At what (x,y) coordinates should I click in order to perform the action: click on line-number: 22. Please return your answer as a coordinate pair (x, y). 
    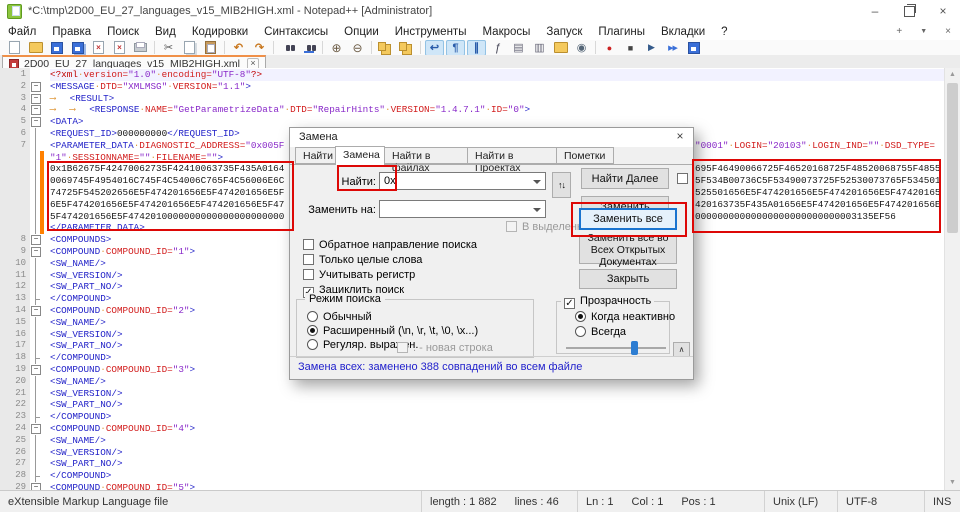
    Looking at the image, I should click on (13, 405).